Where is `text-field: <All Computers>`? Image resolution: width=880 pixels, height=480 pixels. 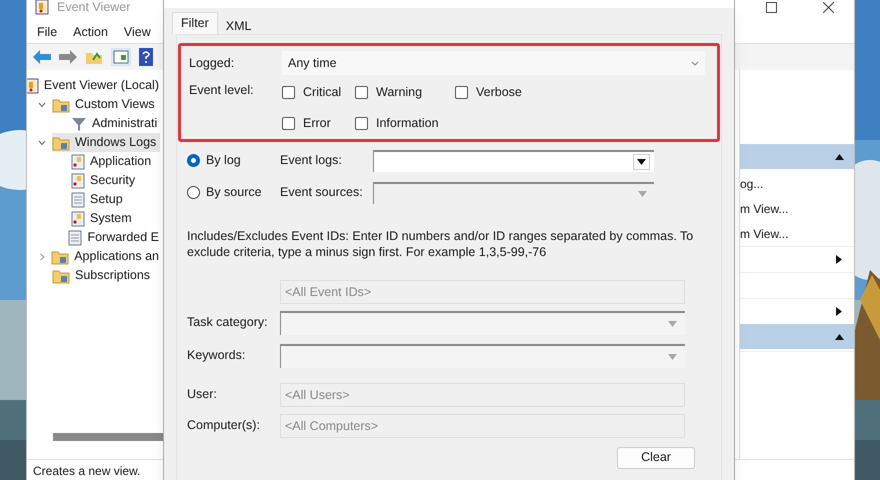
text-field: <All Computers> is located at coordinates (482, 426).